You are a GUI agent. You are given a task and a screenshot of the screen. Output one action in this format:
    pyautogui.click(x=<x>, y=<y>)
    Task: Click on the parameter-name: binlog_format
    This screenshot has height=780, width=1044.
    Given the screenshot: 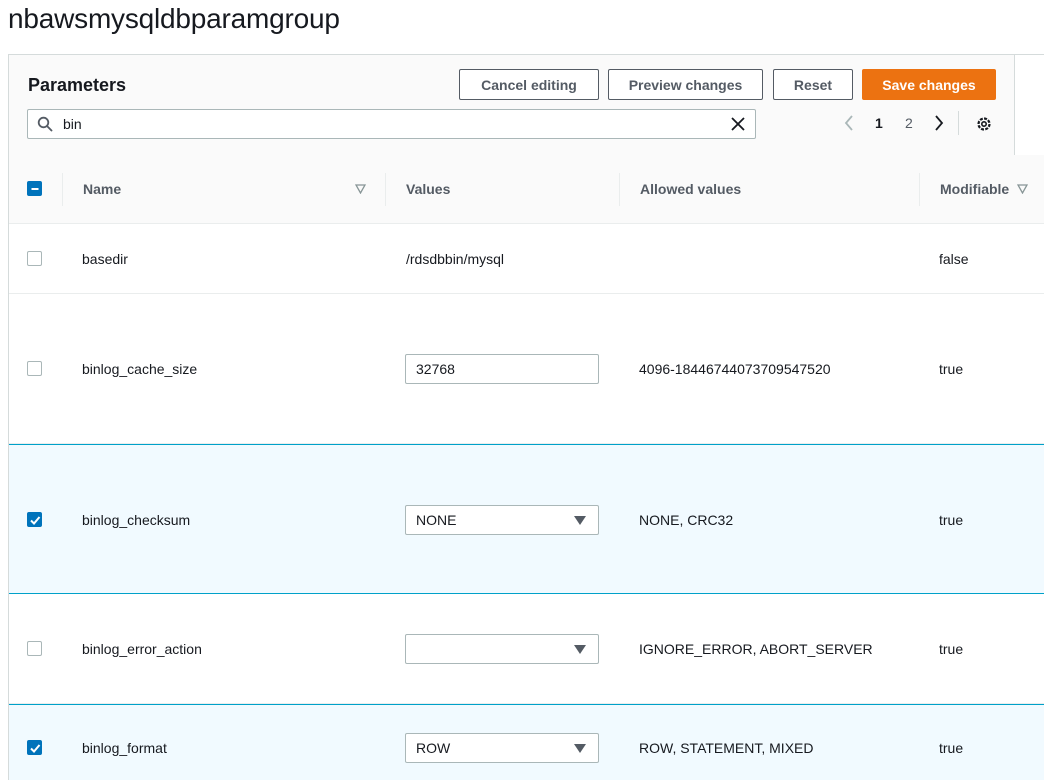 What is the action you would take?
    pyautogui.click(x=124, y=748)
    